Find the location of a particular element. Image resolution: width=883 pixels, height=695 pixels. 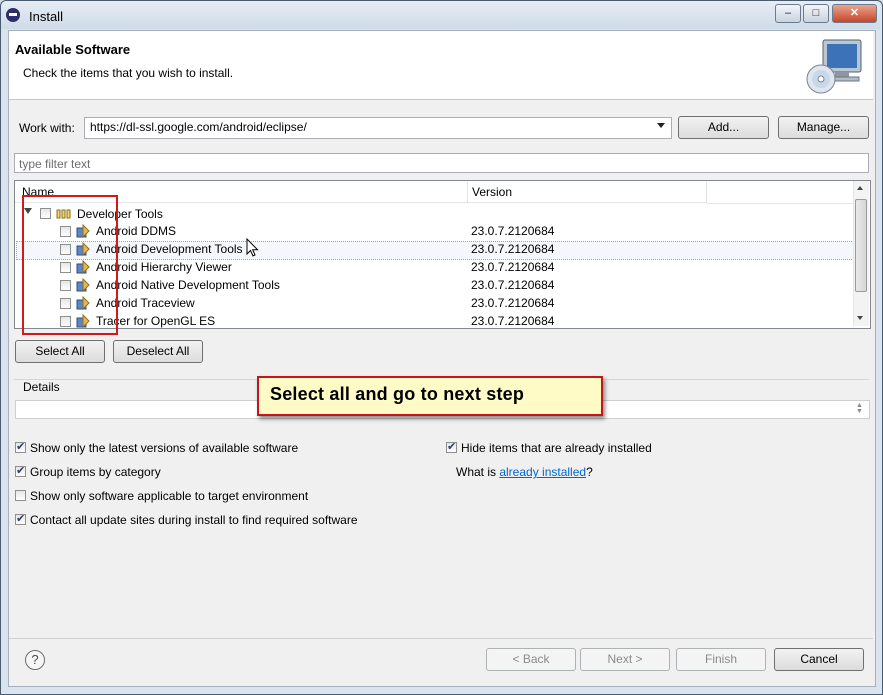

column-header-version: Version is located at coordinates (587, 192).